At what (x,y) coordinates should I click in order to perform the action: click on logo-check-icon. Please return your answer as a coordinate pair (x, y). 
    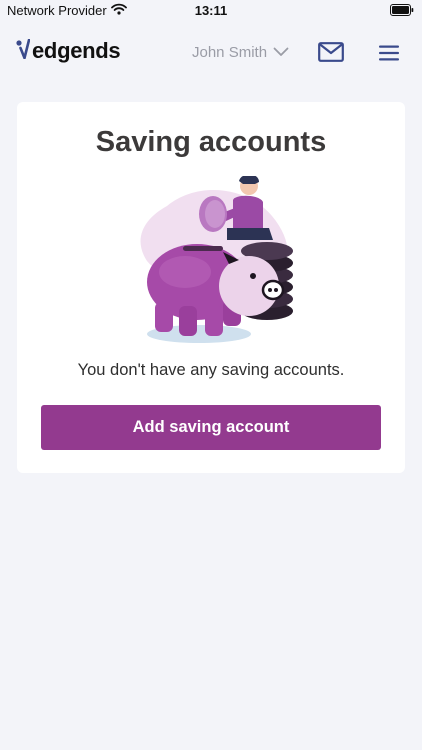
    Looking at the image, I should click on (23, 51).